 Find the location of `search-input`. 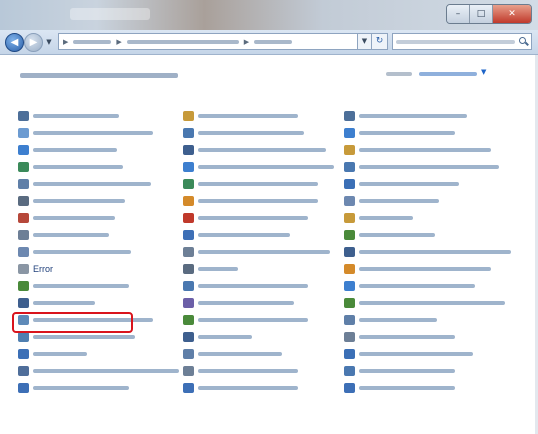

search-input is located at coordinates (462, 41).